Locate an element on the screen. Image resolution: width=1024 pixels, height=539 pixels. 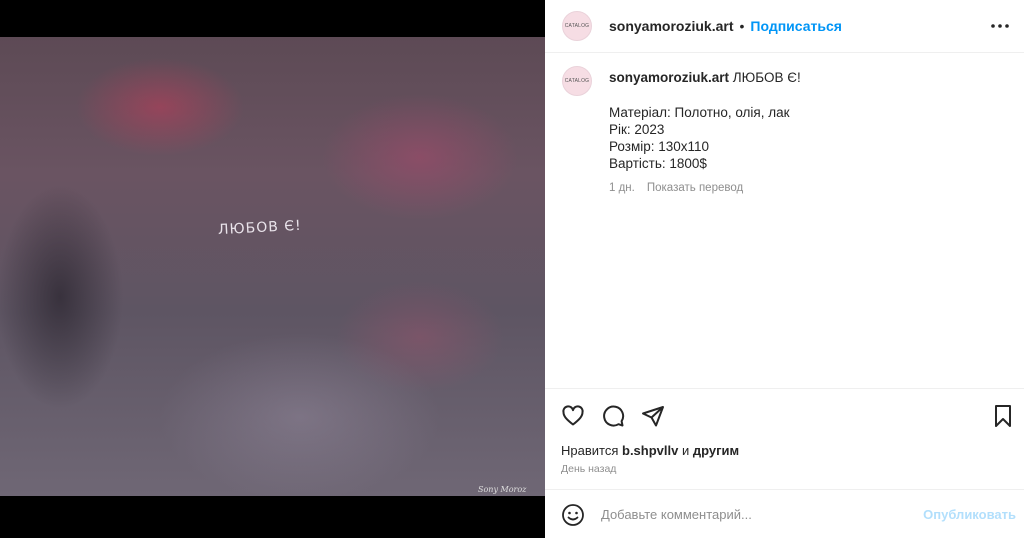
show-translation-link: Показать перевод is located at coordinates (695, 188).